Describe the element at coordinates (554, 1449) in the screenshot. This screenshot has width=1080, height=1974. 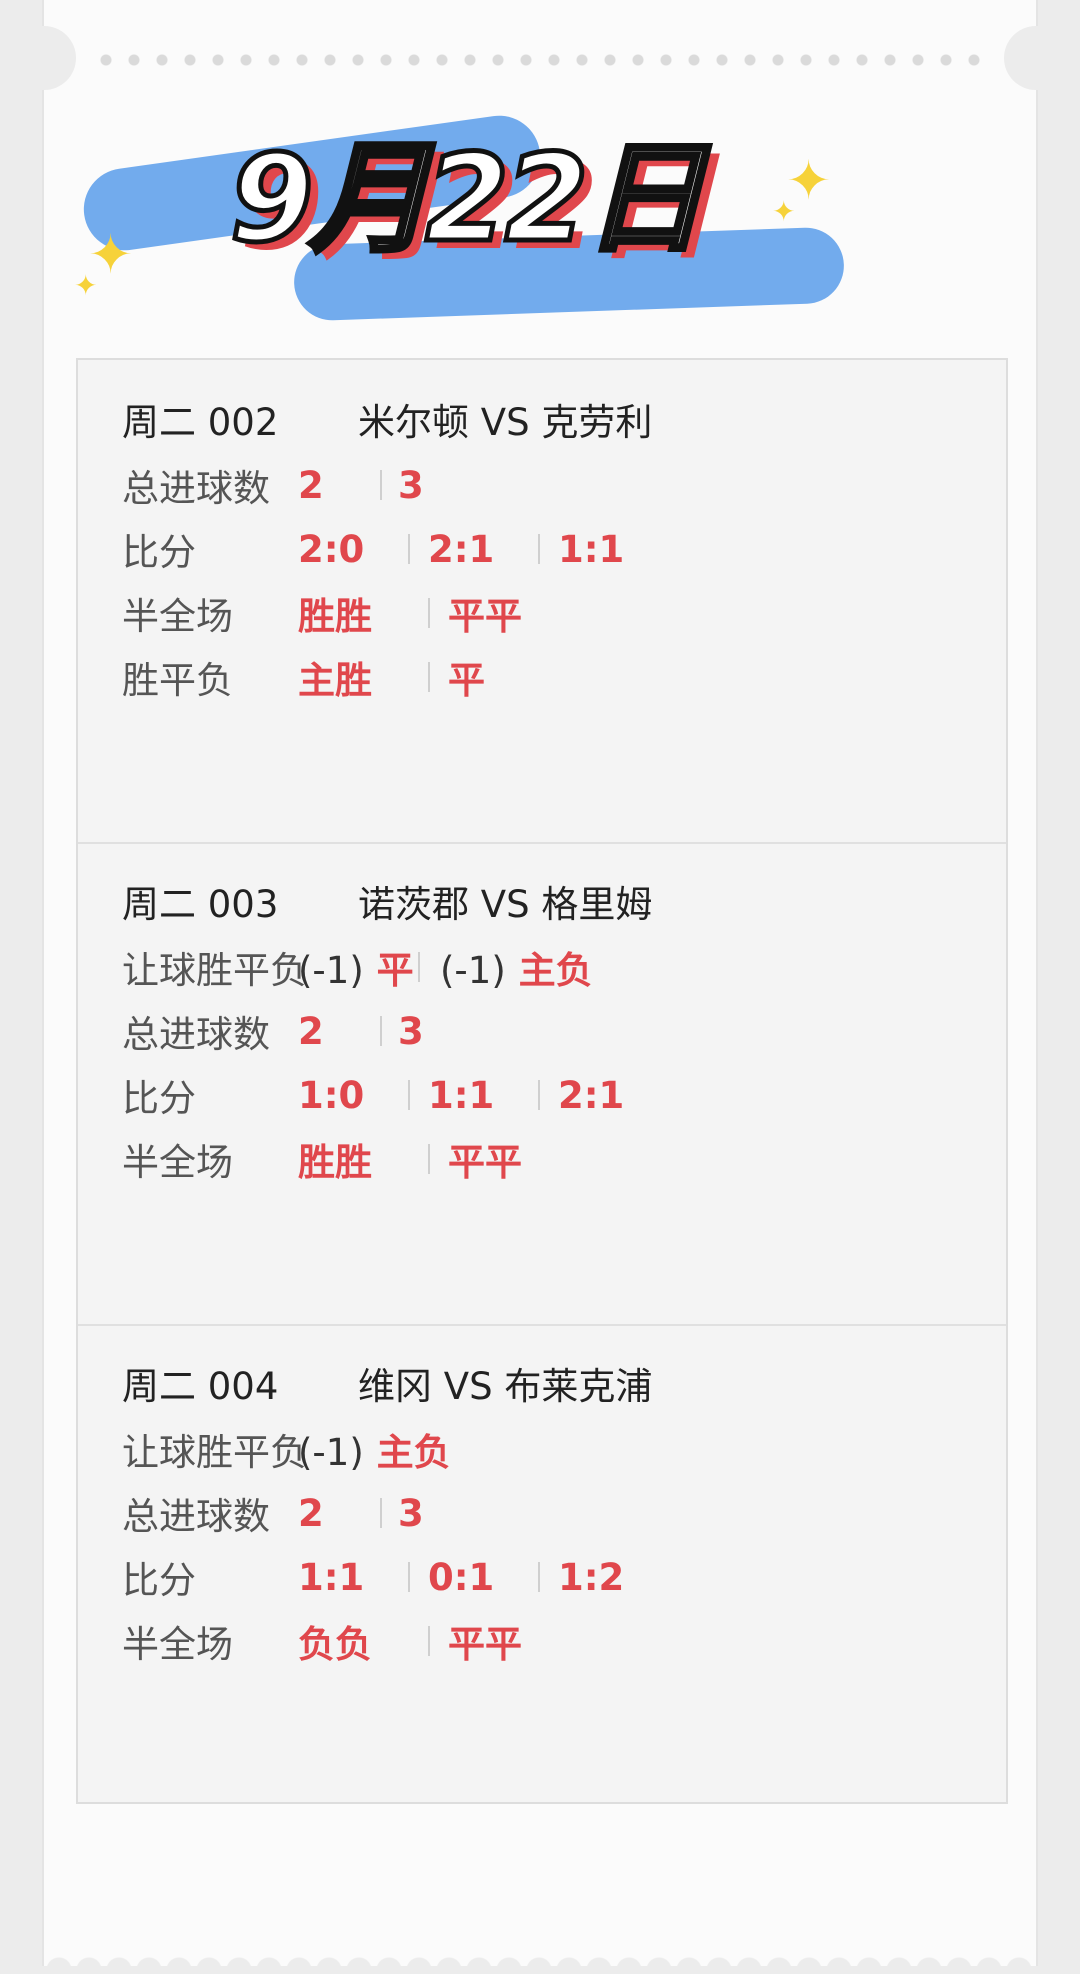
I see `prediction-row: 让球胜平负 (-1) 主负` at that location.